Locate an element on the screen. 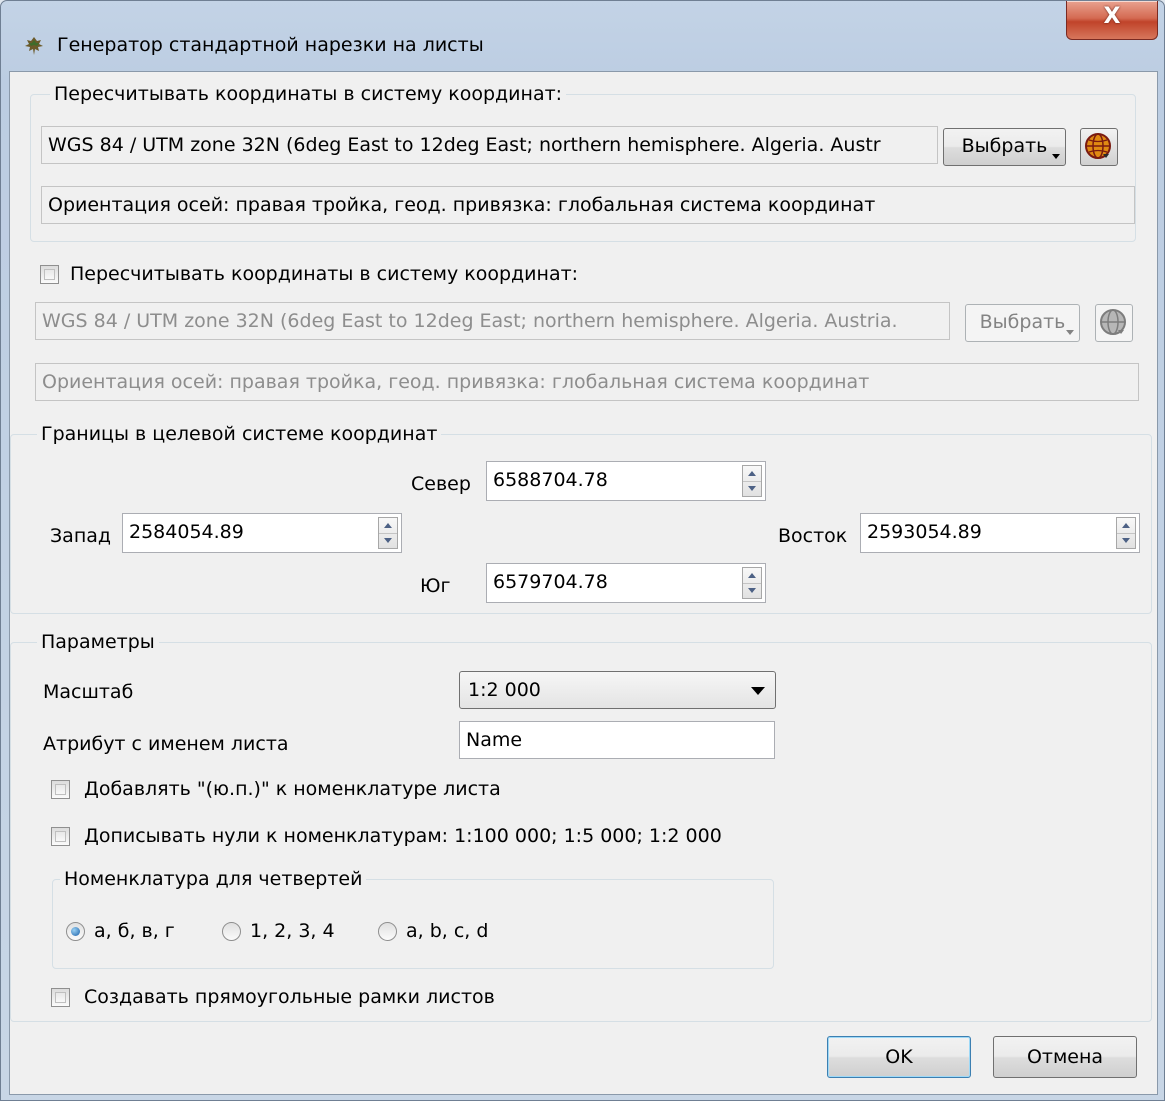  quarters-radio-latin is located at coordinates (387, 931).